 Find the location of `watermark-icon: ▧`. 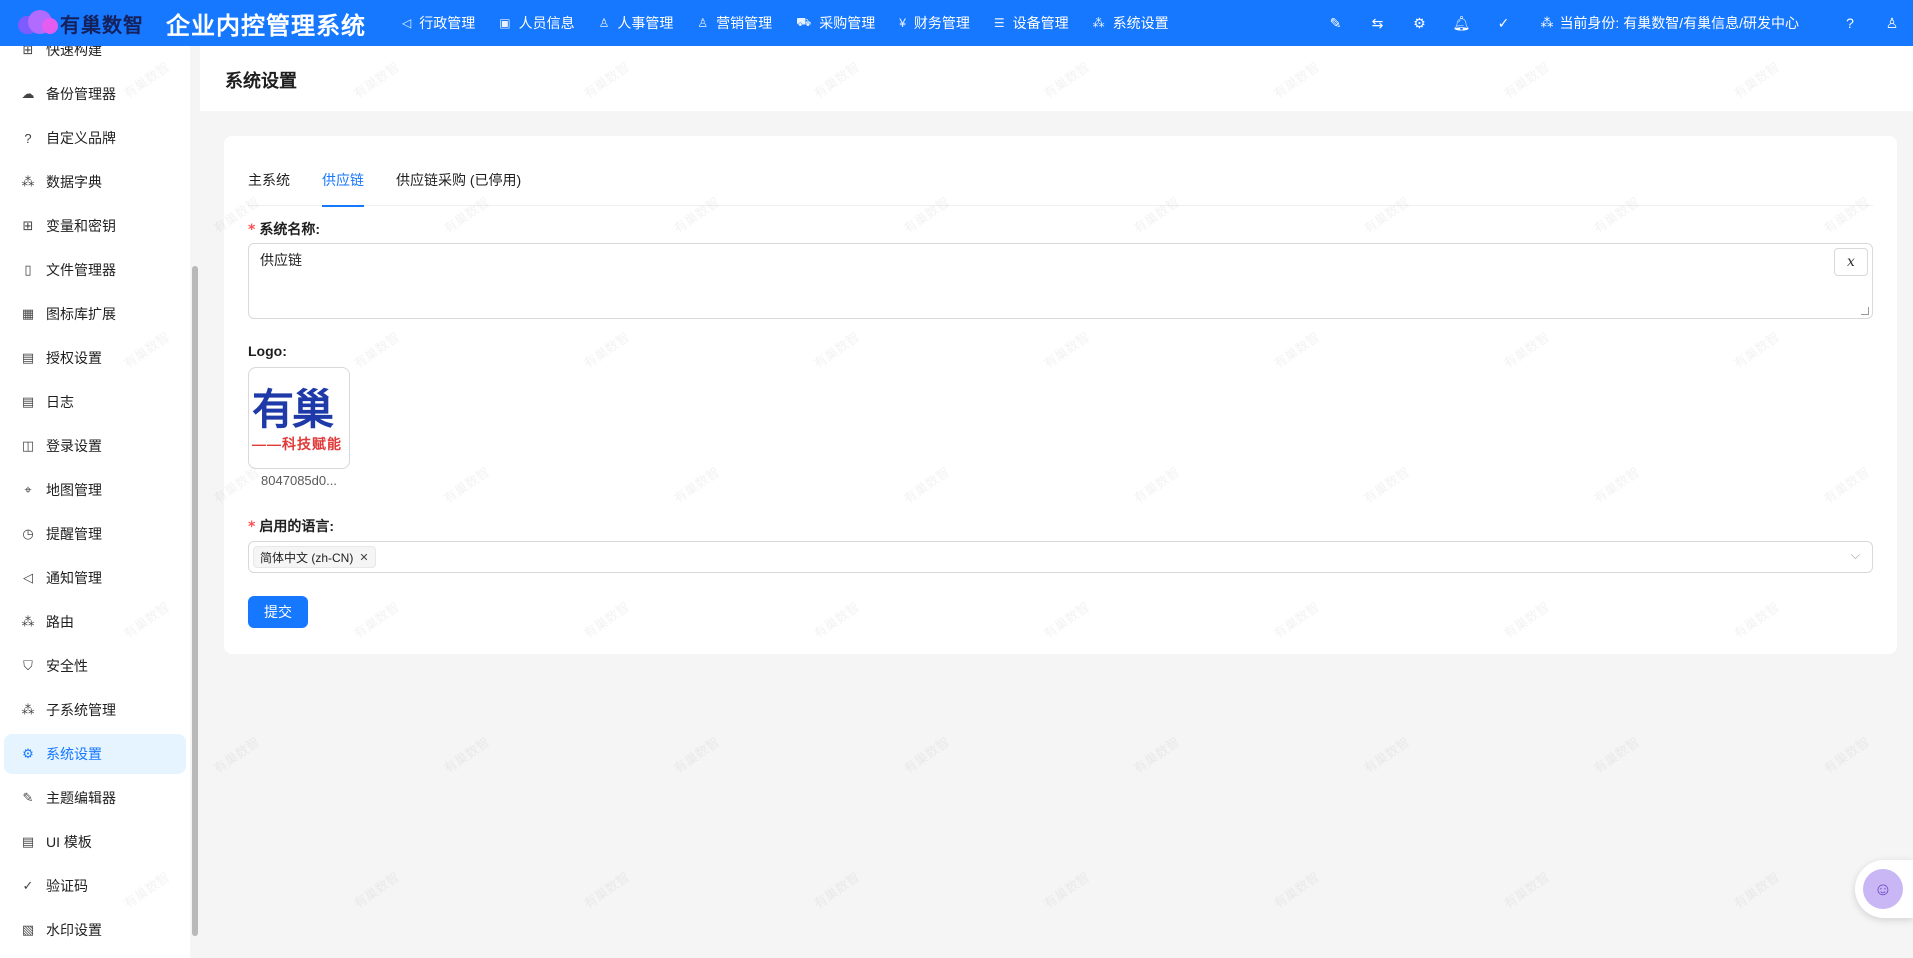

watermark-icon: ▧ is located at coordinates (28, 929).